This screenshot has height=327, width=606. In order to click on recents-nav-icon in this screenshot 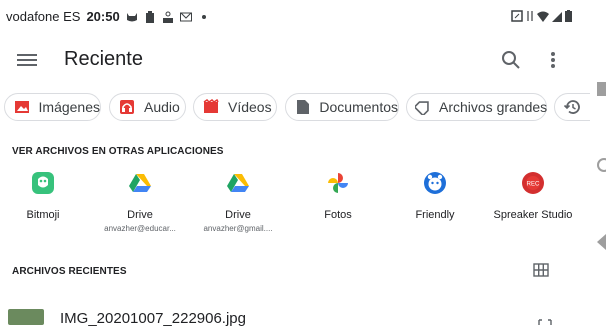, I will do `click(601, 89)`.